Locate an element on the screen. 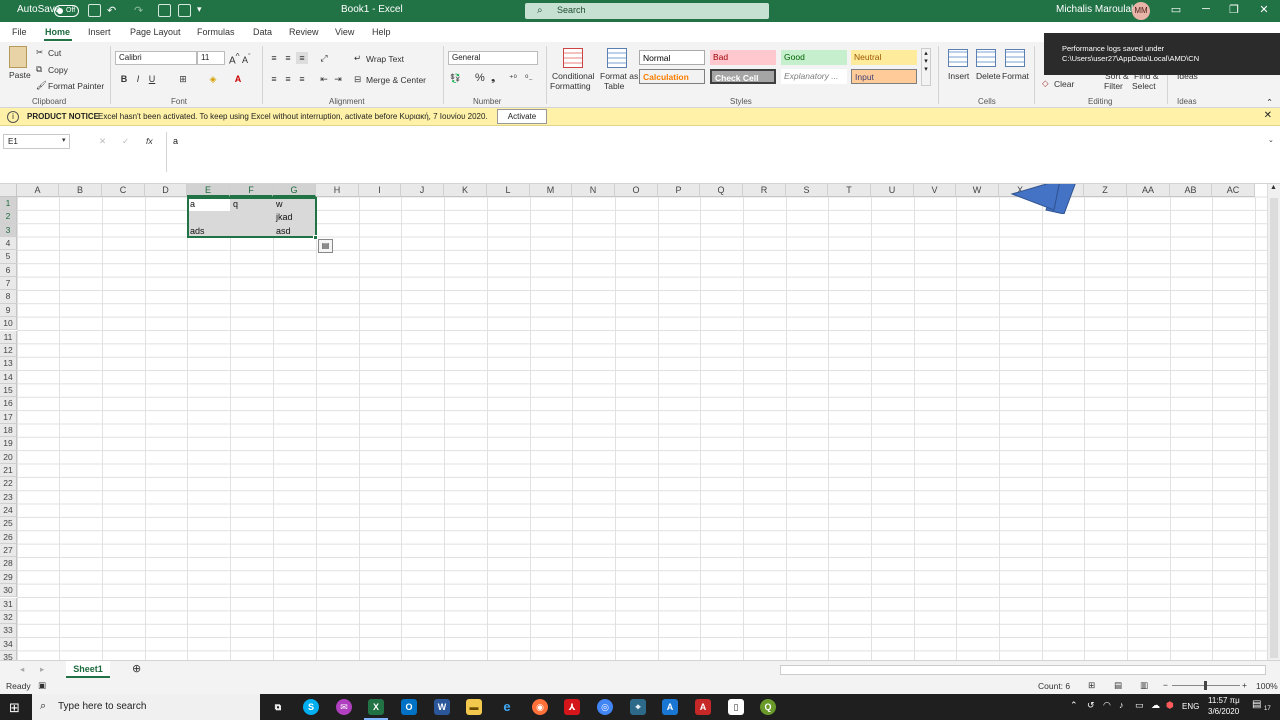 The height and width of the screenshot is (720, 1280). column-header-t: T is located at coordinates (849, 190).